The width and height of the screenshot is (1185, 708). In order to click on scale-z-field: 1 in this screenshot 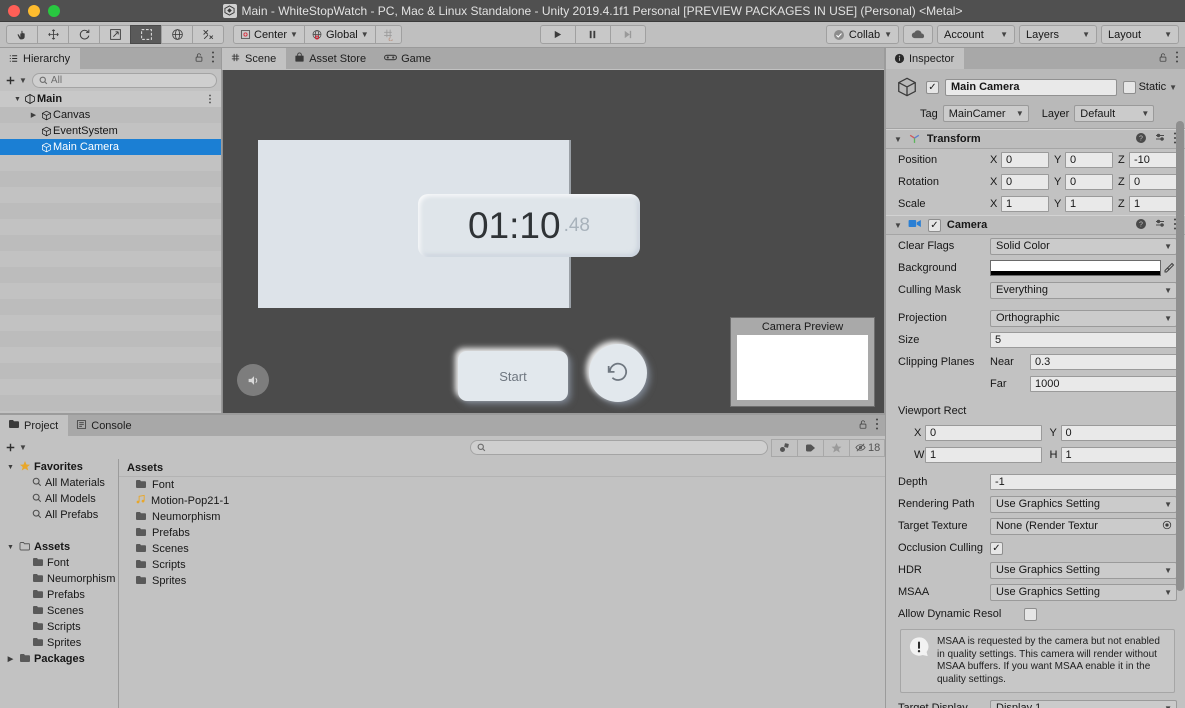, I will do `click(1153, 204)`.